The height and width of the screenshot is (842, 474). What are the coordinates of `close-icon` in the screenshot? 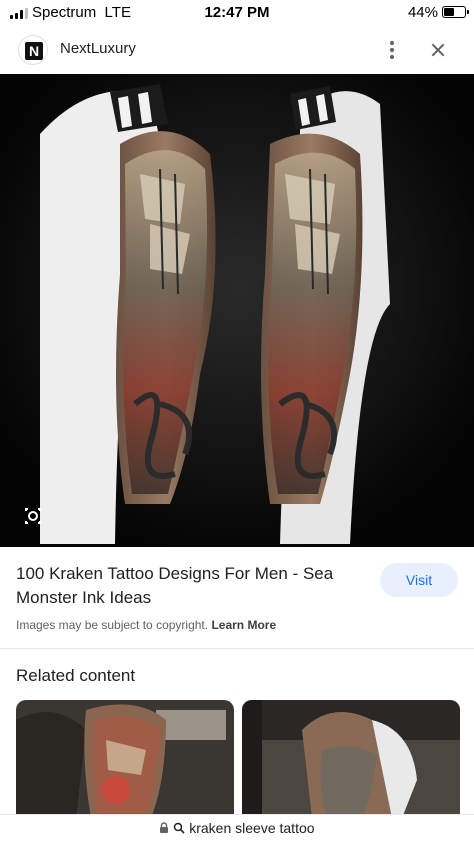 It's located at (438, 50).